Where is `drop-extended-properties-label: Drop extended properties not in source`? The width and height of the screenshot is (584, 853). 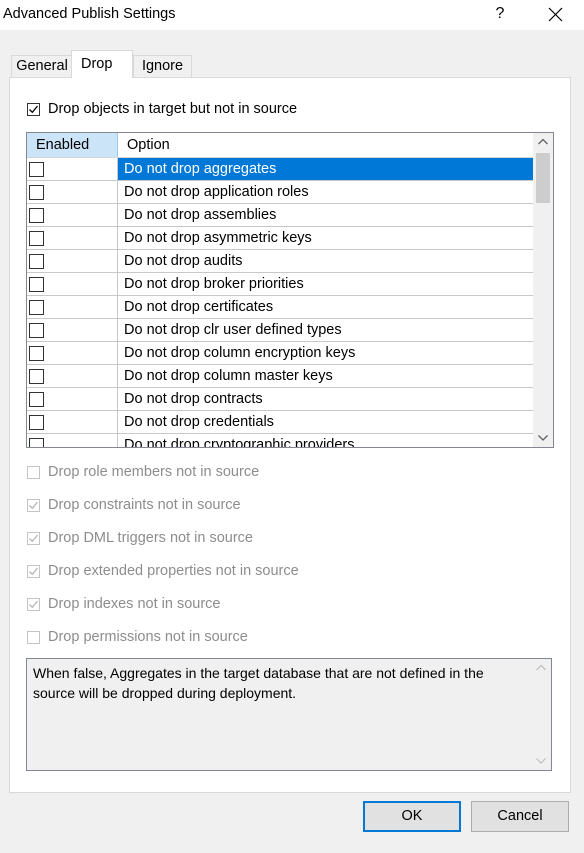 drop-extended-properties-label: Drop extended properties not in source is located at coordinates (173, 571).